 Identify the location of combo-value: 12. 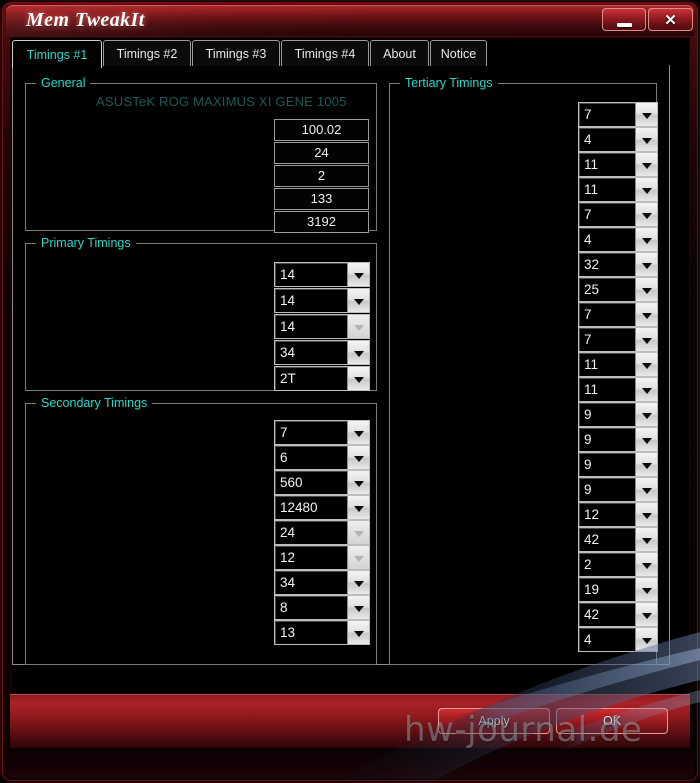
(288, 557).